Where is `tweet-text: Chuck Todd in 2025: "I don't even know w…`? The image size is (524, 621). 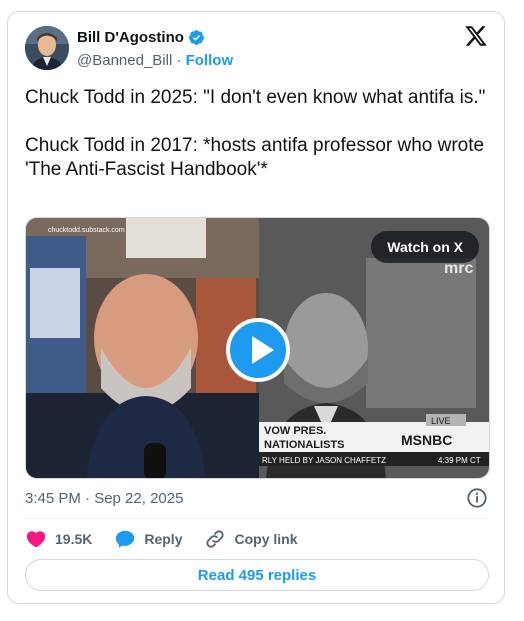
tweet-text: Chuck Todd in 2025: "I don't even know w… is located at coordinates (255, 133).